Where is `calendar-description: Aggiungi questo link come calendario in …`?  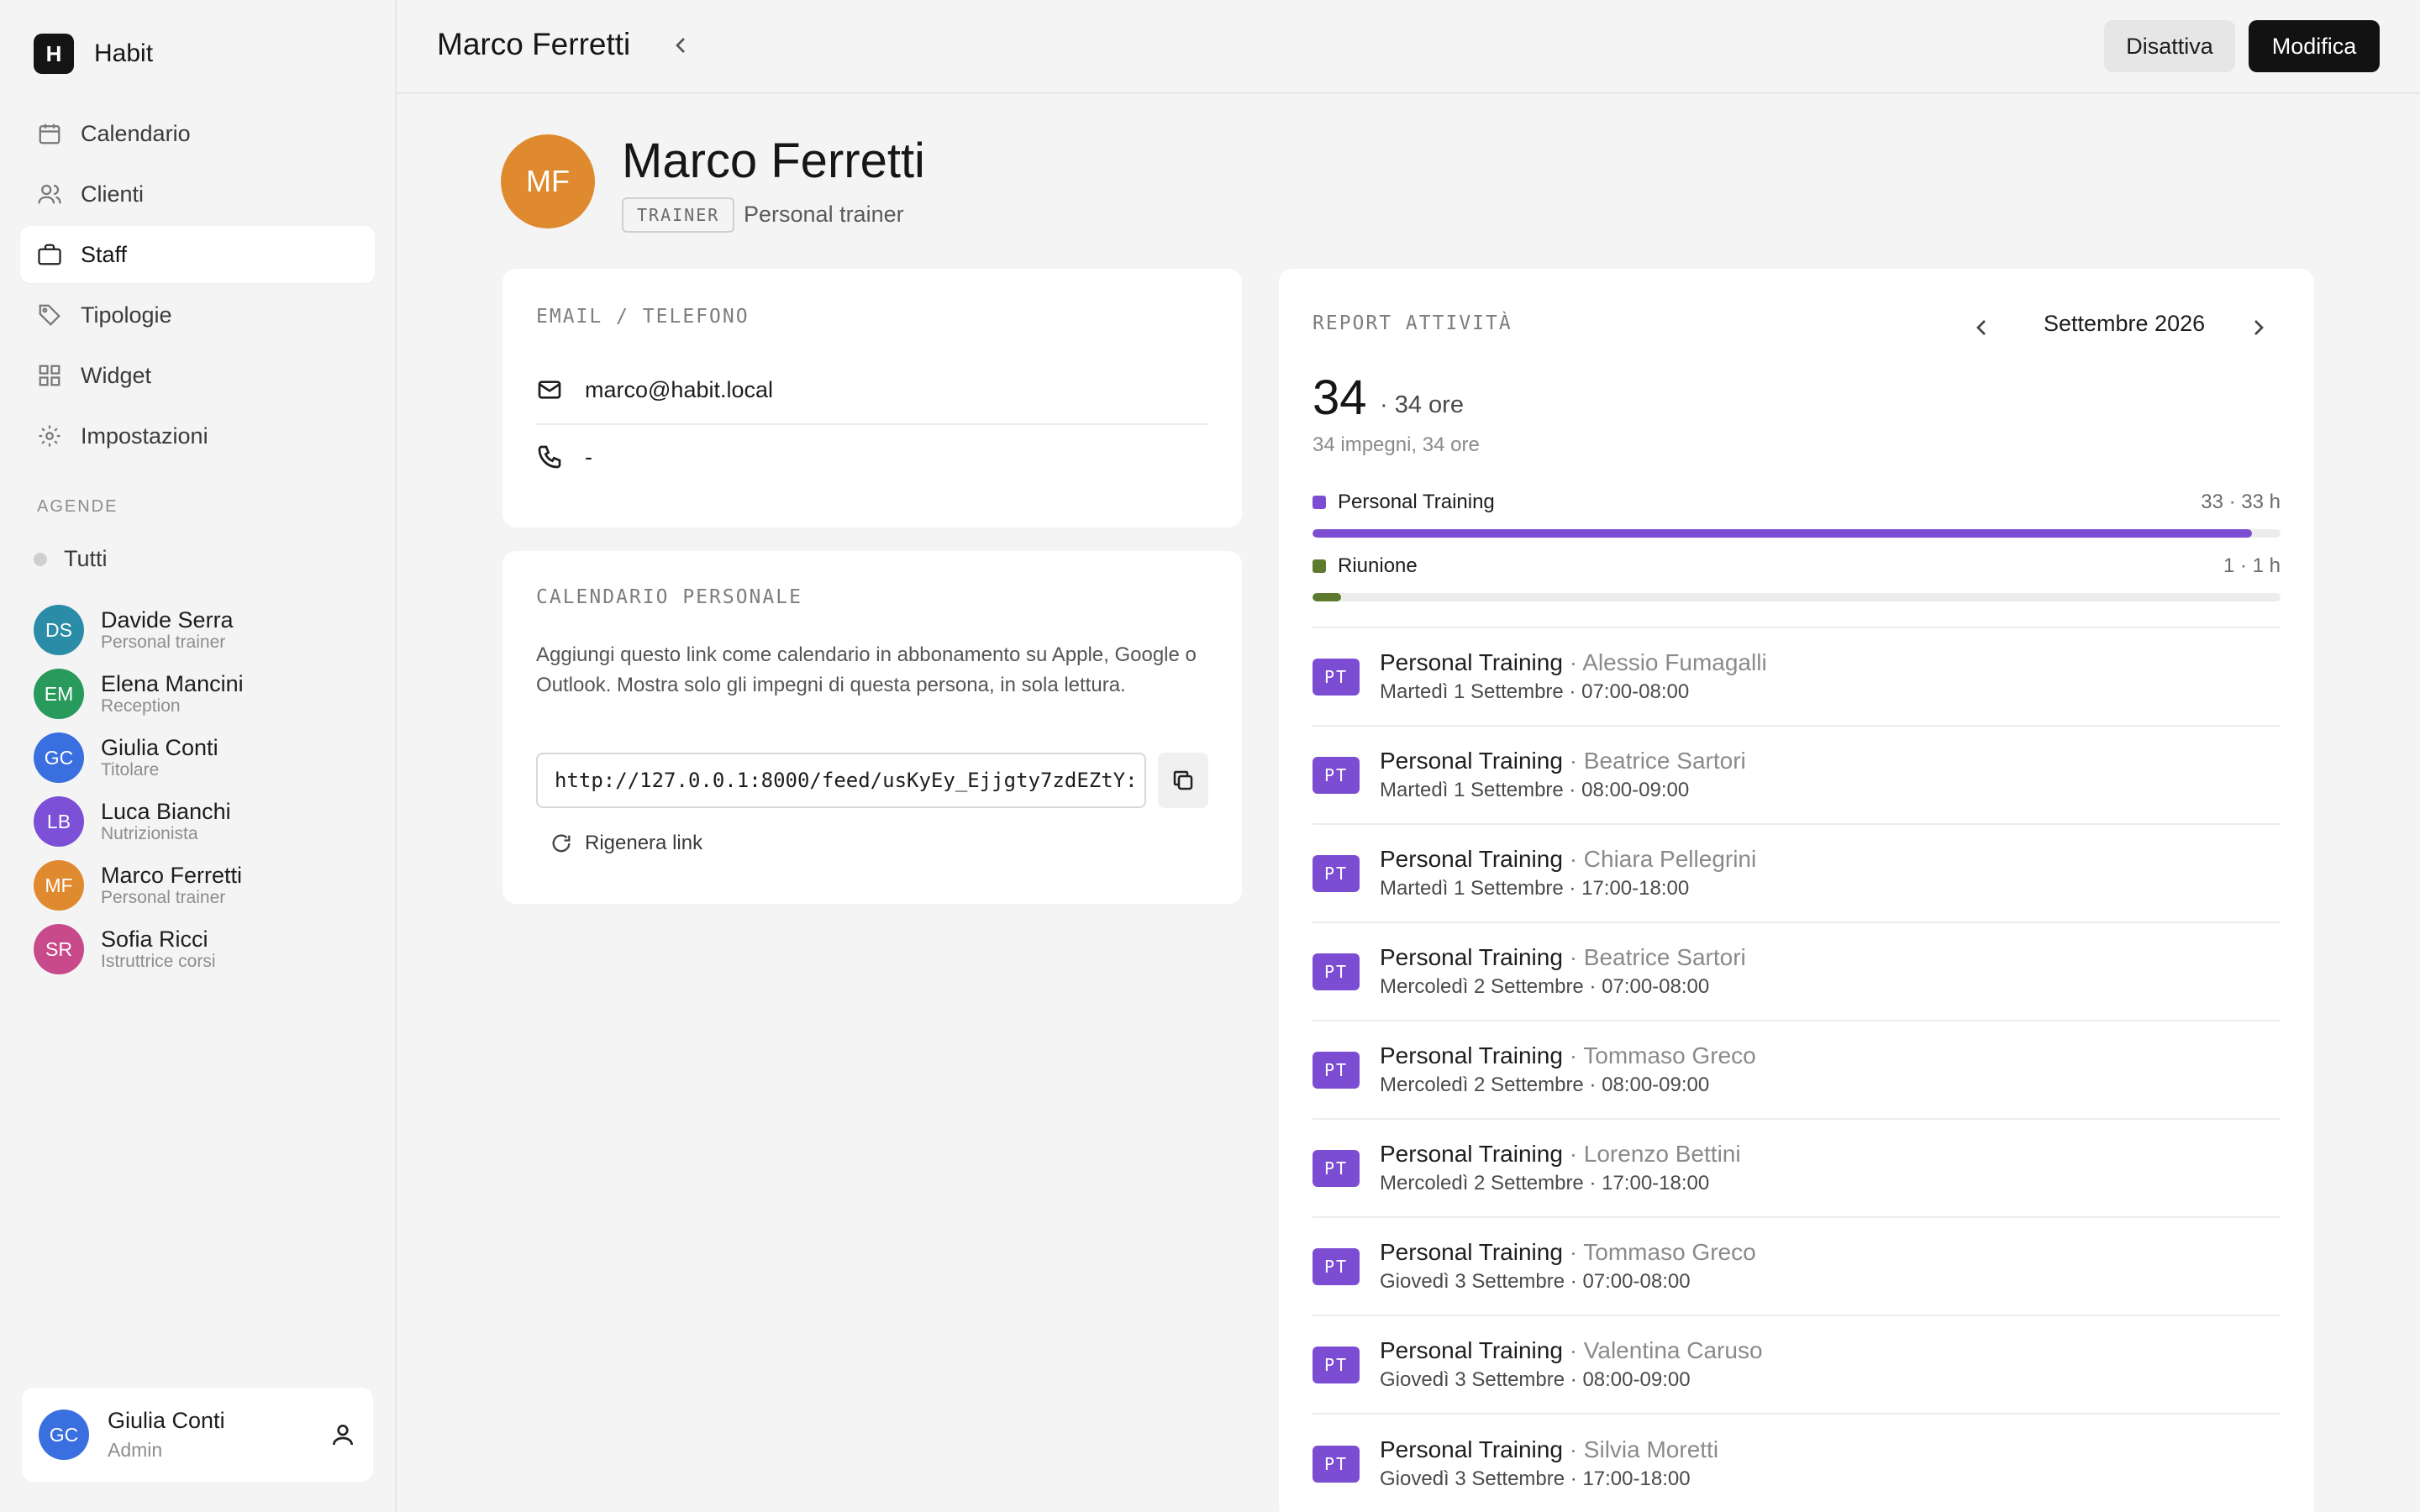
calendar-description: Aggiungi questo link come calendario in … is located at coordinates (867, 669).